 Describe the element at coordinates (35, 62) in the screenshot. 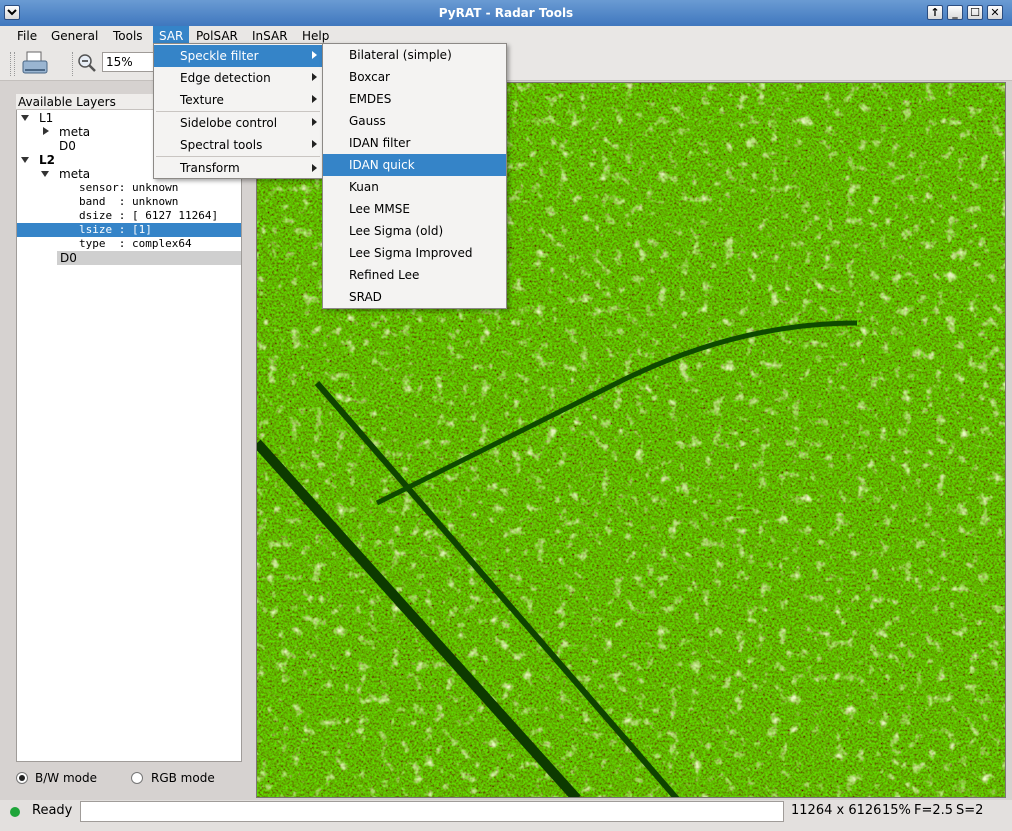

I see `scanner-icon` at that location.